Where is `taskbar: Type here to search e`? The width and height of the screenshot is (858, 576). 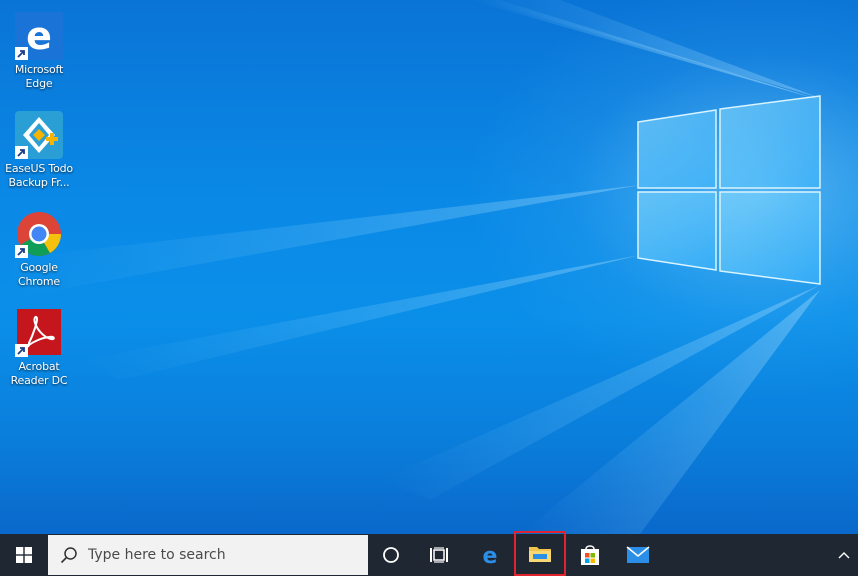
taskbar: Type here to search e is located at coordinates (429, 553).